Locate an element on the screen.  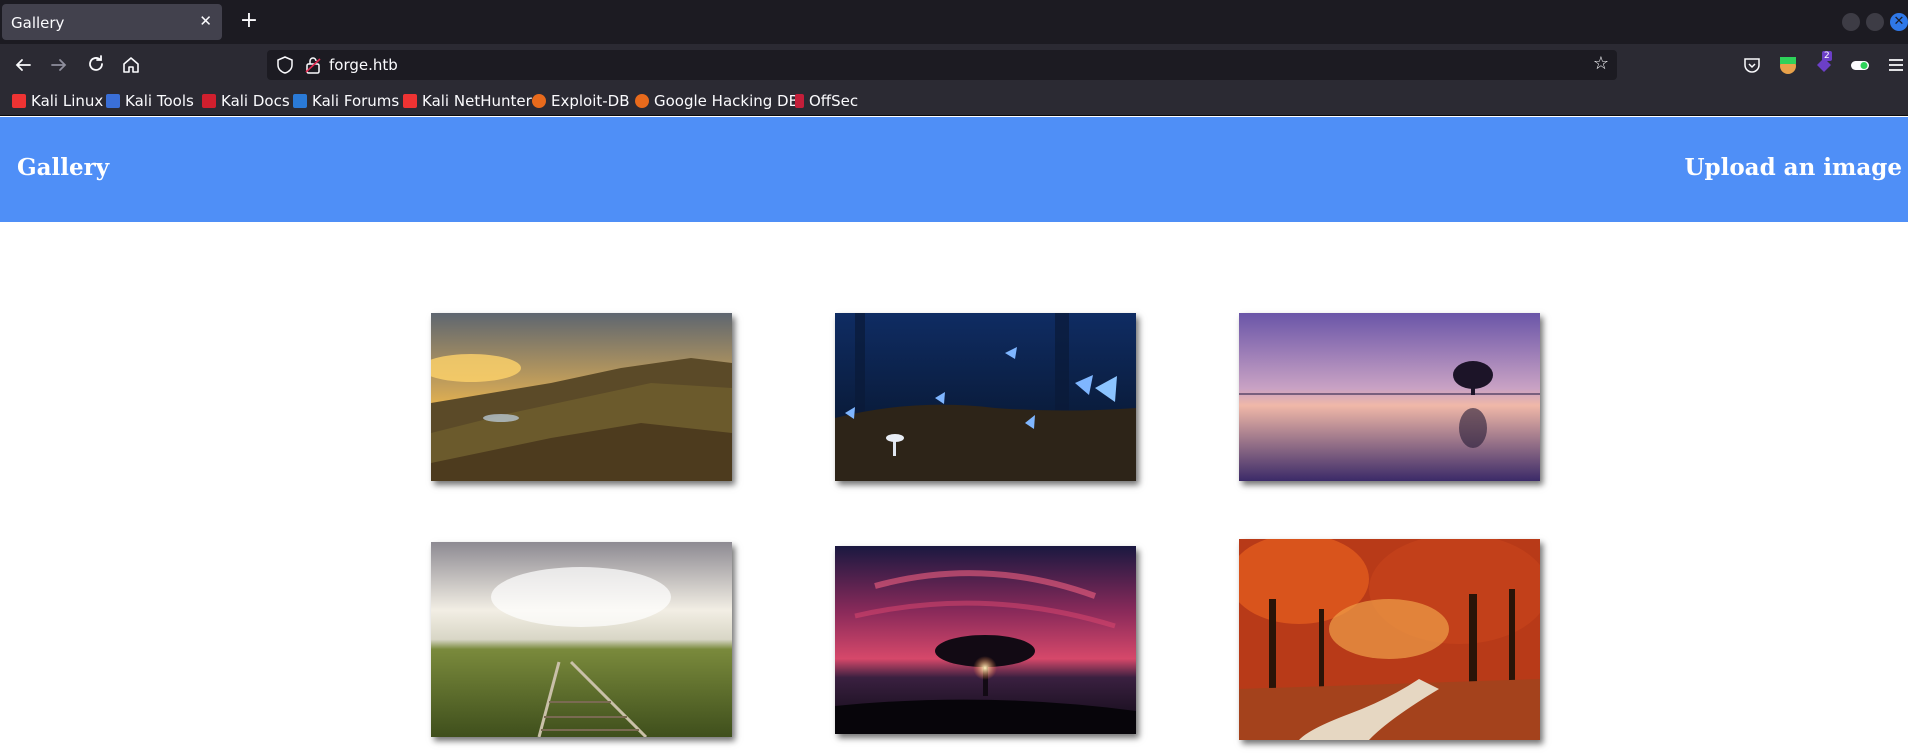
extension-badge-count: 2 is located at coordinates (1827, 56).